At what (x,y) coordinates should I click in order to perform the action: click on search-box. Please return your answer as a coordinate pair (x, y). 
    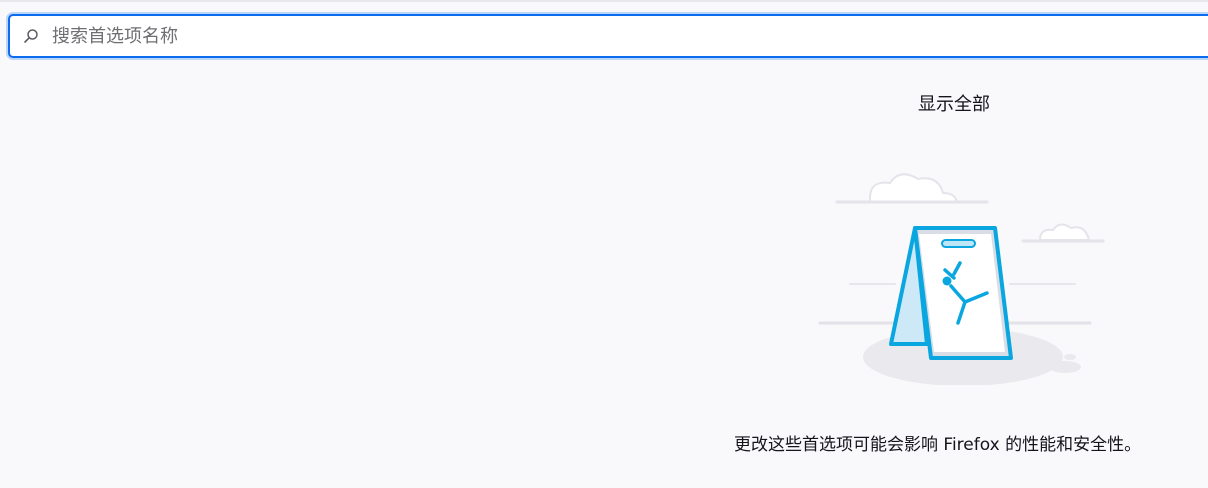
    Looking at the image, I should click on (608, 36).